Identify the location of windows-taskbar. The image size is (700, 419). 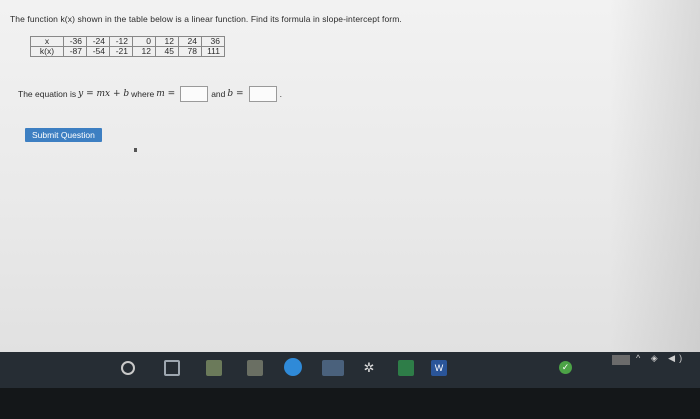
(350, 370).